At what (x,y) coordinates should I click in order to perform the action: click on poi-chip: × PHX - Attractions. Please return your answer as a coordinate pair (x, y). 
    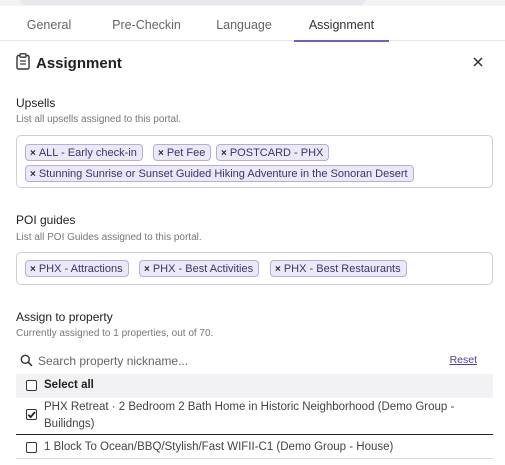
    Looking at the image, I should click on (77, 268).